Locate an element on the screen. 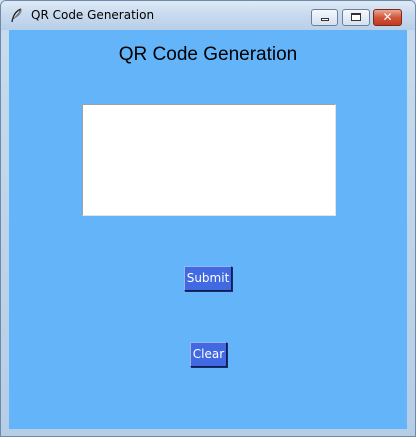 This screenshot has width=416, height=437. title-bar: QR Code Generation ✕ is located at coordinates (208, 15).